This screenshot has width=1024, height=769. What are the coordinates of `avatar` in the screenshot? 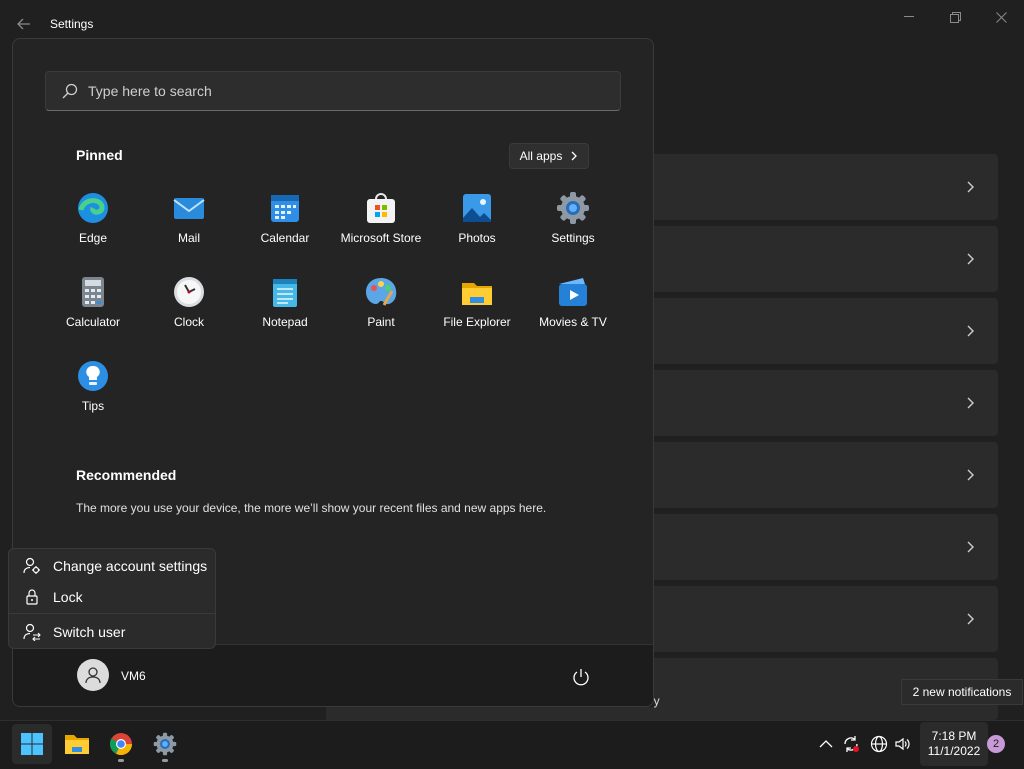 It's located at (93, 675).